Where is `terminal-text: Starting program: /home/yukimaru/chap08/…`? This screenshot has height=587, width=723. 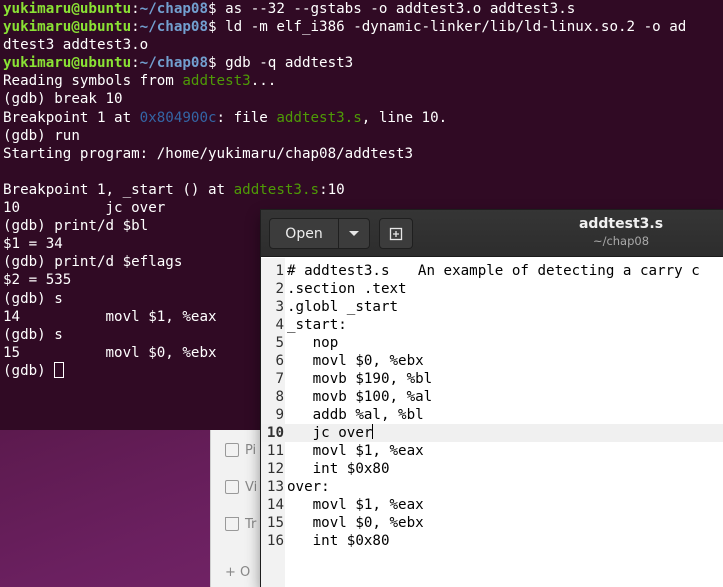
terminal-text: Starting program: /home/yukimaru/chap08/… is located at coordinates (208, 153).